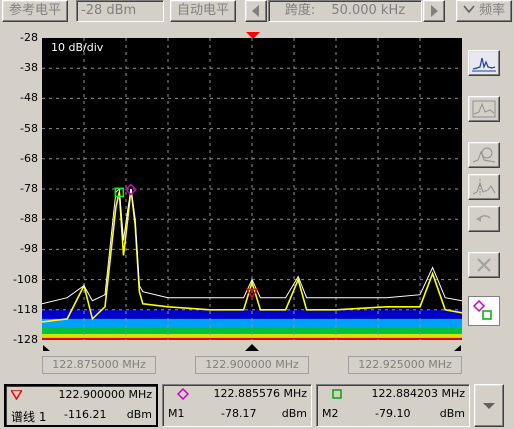 This screenshot has width=514, height=429. What do you see at coordinates (203, 11) in the screenshot?
I see `auto-ref-level-button: 自动电平` at bounding box center [203, 11].